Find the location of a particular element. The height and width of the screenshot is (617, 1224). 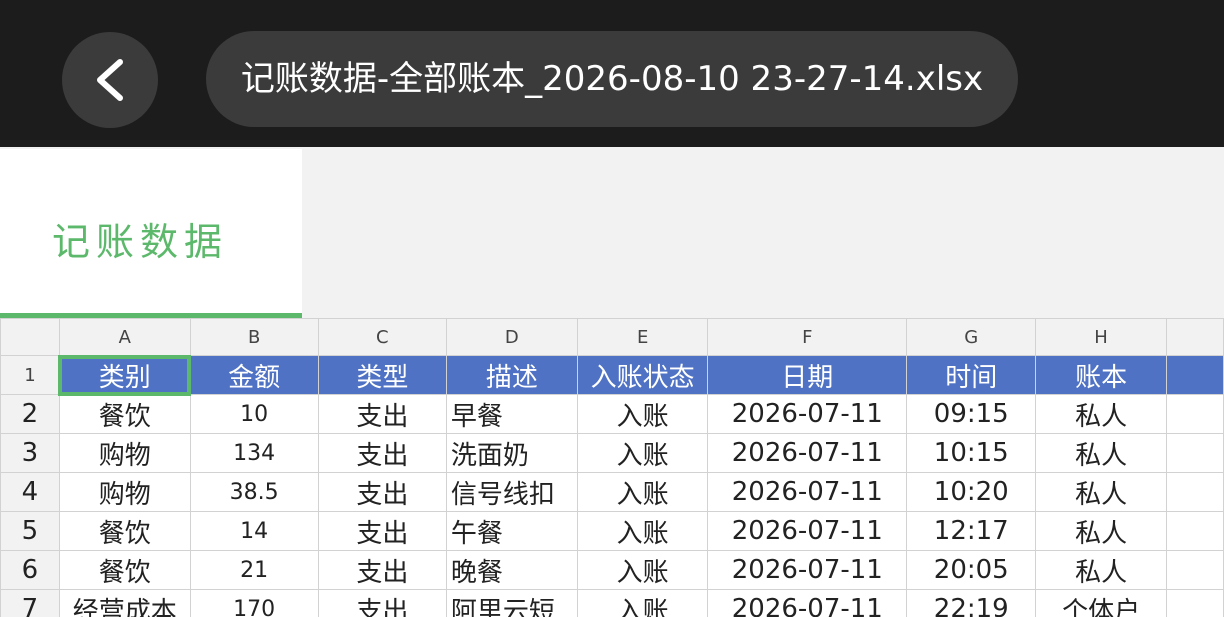

column-header is located at coordinates (1194, 337).